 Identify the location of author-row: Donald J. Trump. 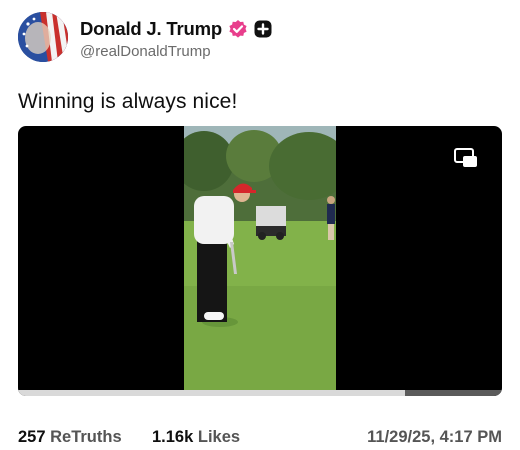
(176, 29).